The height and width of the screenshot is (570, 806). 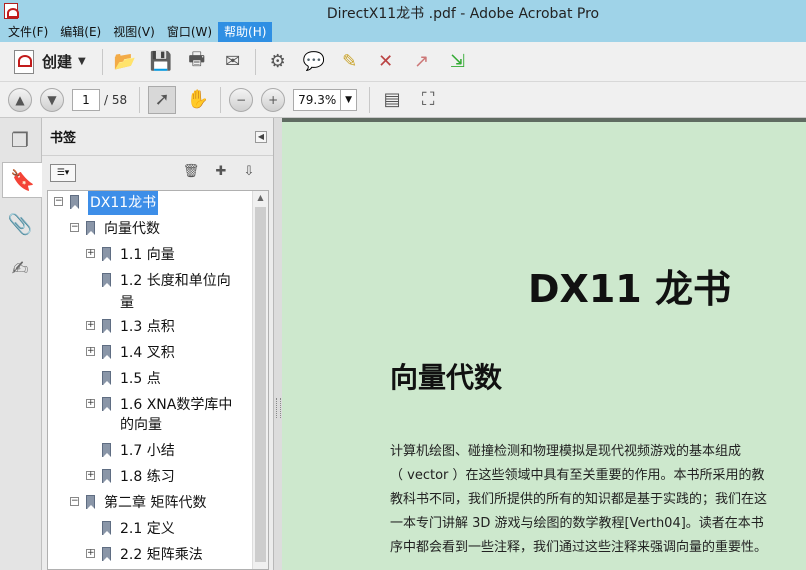 I want to click on page-thumbnails-icon: ❐, so click(x=20, y=140).